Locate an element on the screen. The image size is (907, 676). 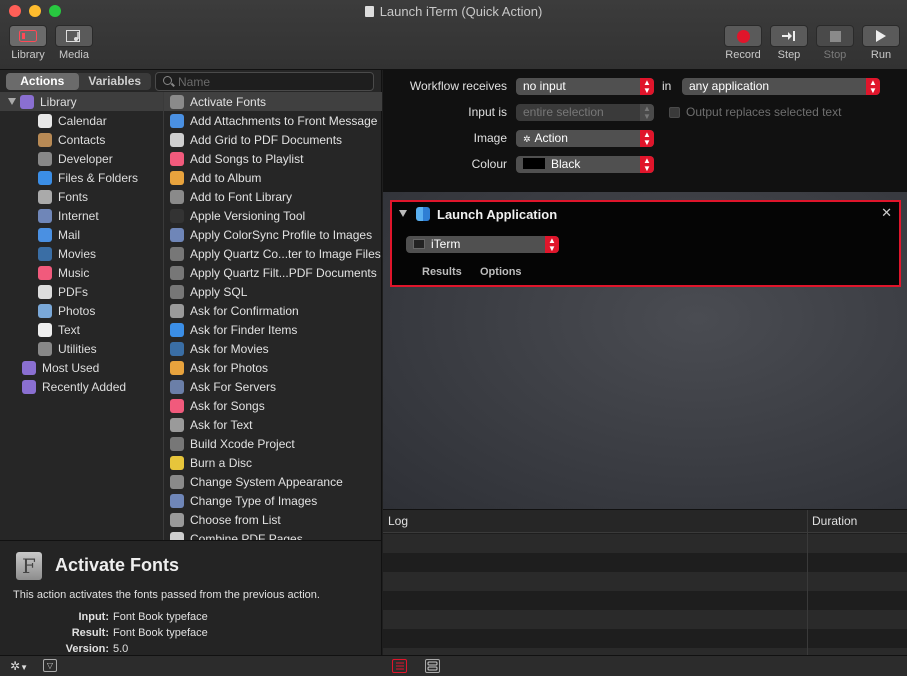
list-item: Ask for Movies is located at coordinates (273, 348).